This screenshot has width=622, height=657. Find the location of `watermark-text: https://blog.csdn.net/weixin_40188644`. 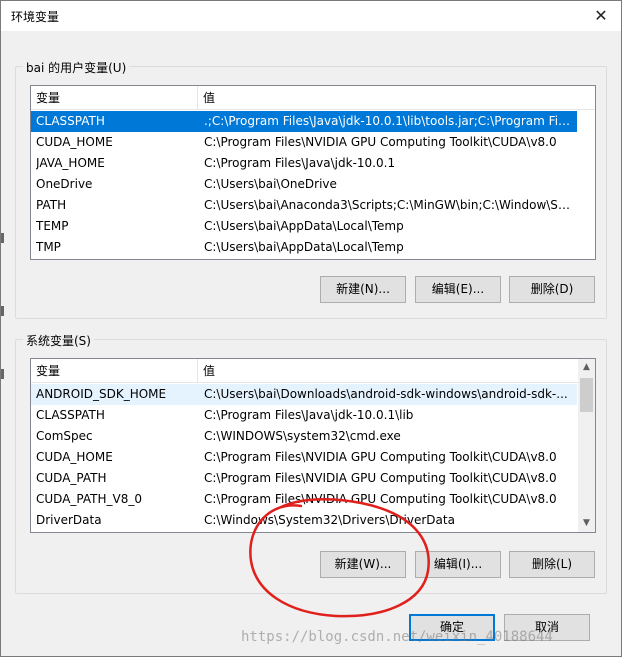

watermark-text: https://blog.csdn.net/weixin_40188644 is located at coordinates (397, 637).